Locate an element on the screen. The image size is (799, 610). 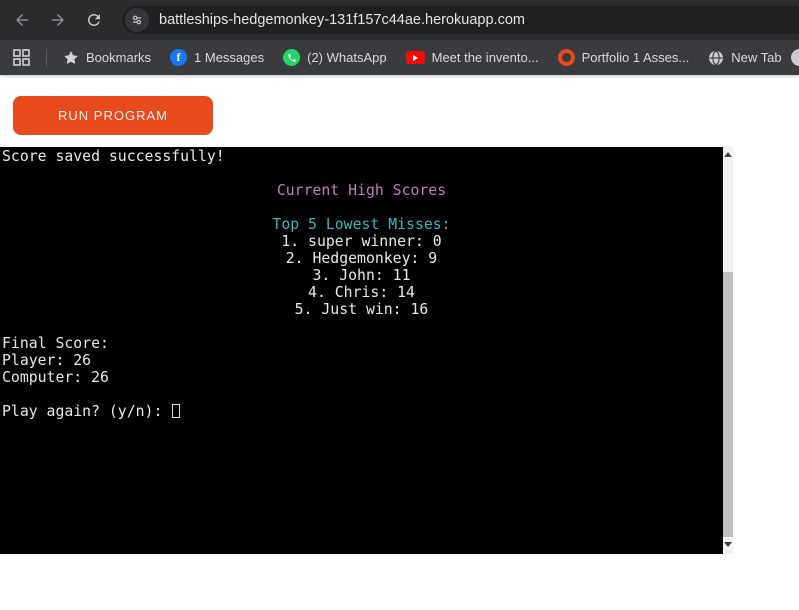
bookmark-messages: f 1 Messages is located at coordinates (217, 57).